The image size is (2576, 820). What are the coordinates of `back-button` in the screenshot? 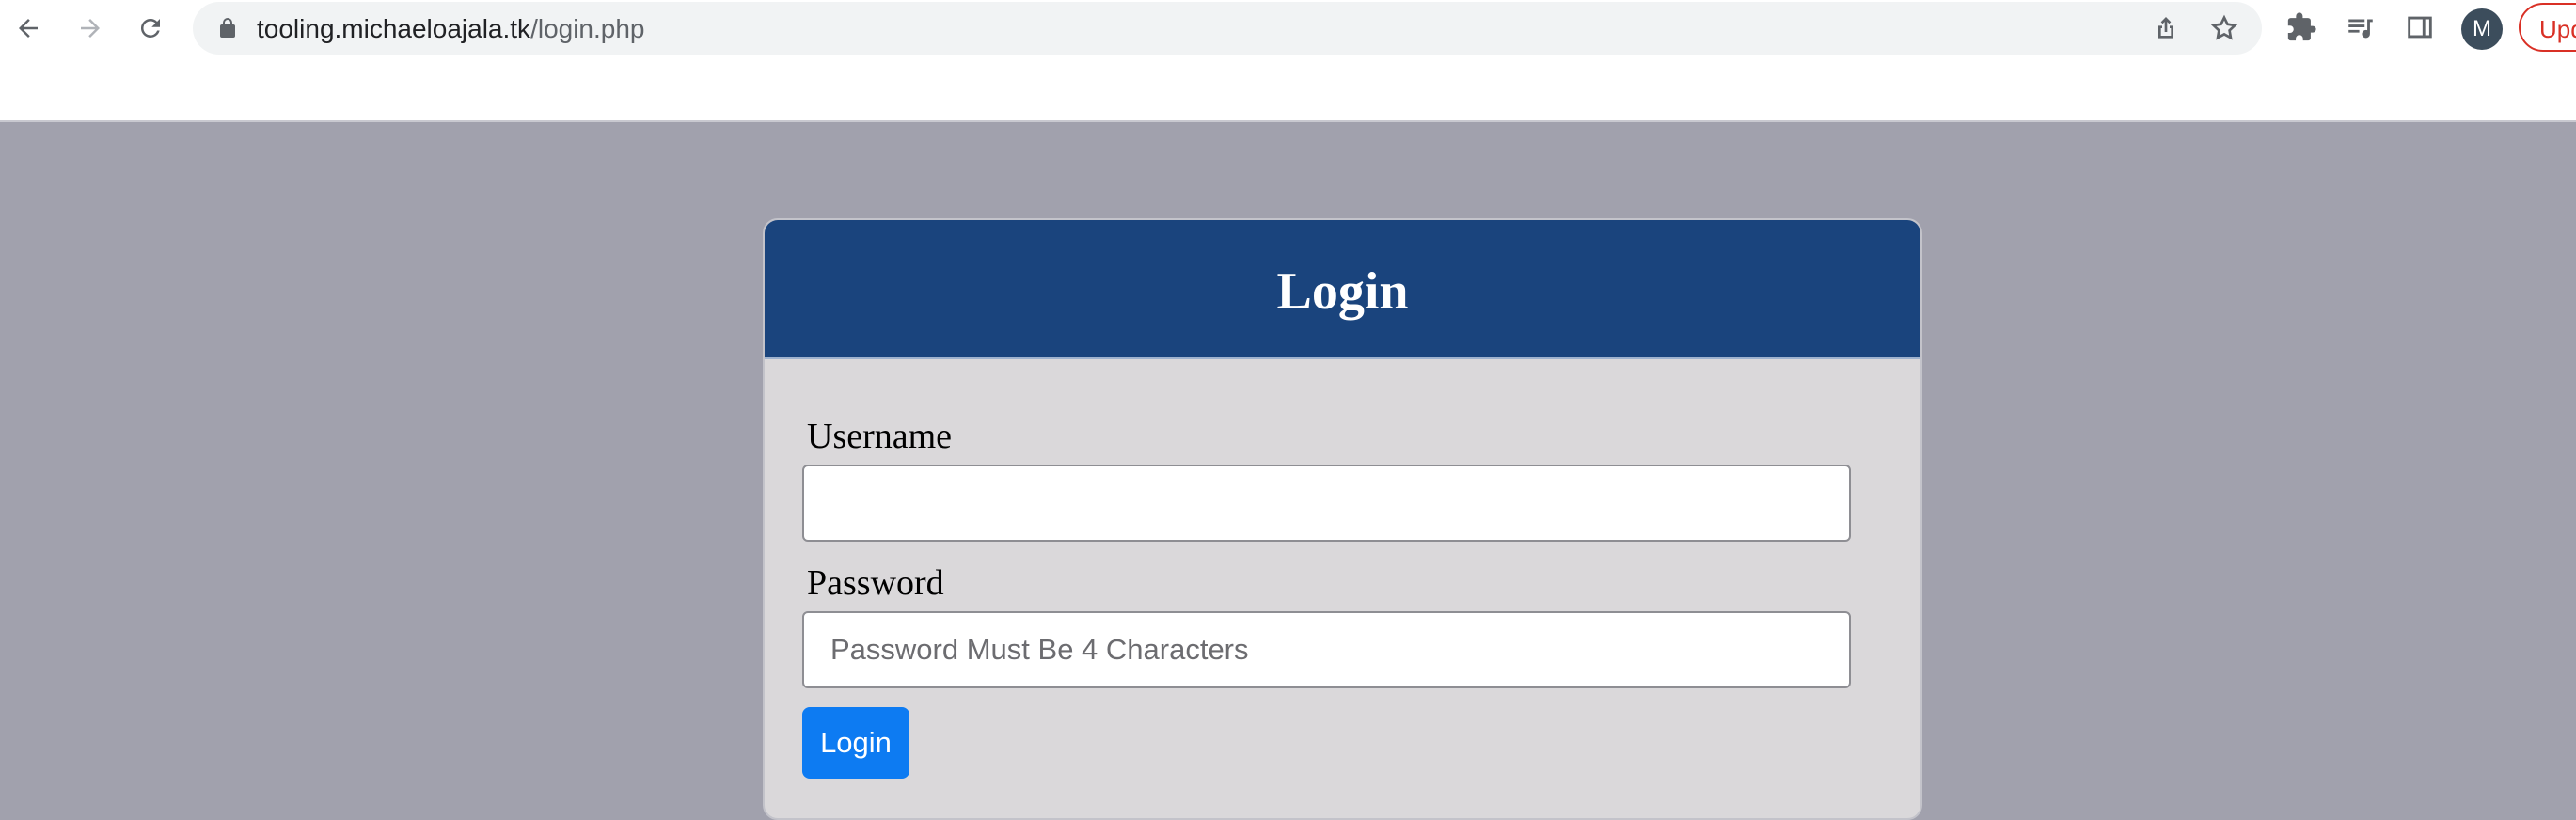 It's located at (28, 29).